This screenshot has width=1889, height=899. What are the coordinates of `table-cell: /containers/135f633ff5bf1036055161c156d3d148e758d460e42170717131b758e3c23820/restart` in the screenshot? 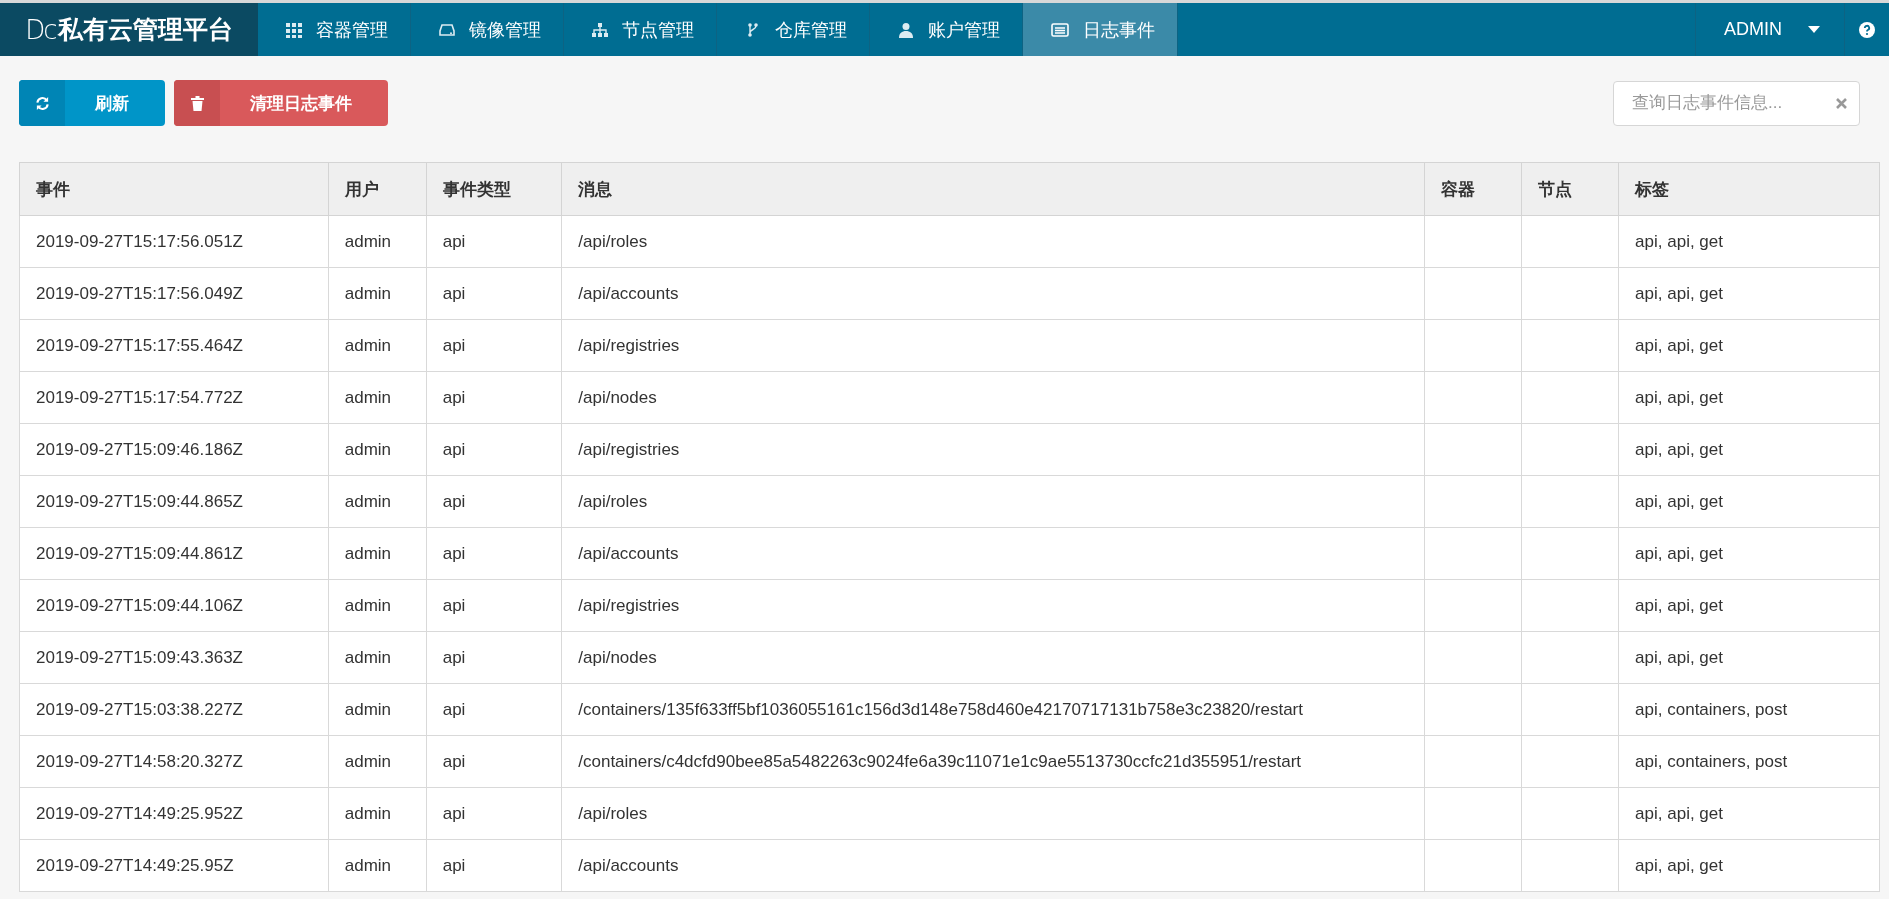 It's located at (993, 709).